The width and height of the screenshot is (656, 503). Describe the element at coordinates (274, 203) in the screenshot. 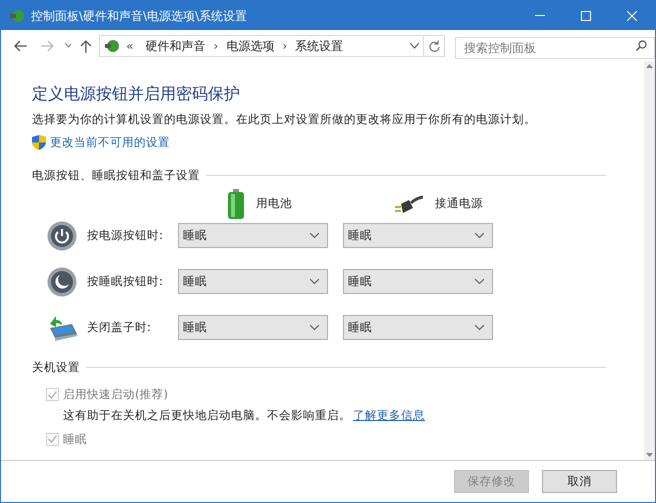

I see `column-label: 用电池` at that location.